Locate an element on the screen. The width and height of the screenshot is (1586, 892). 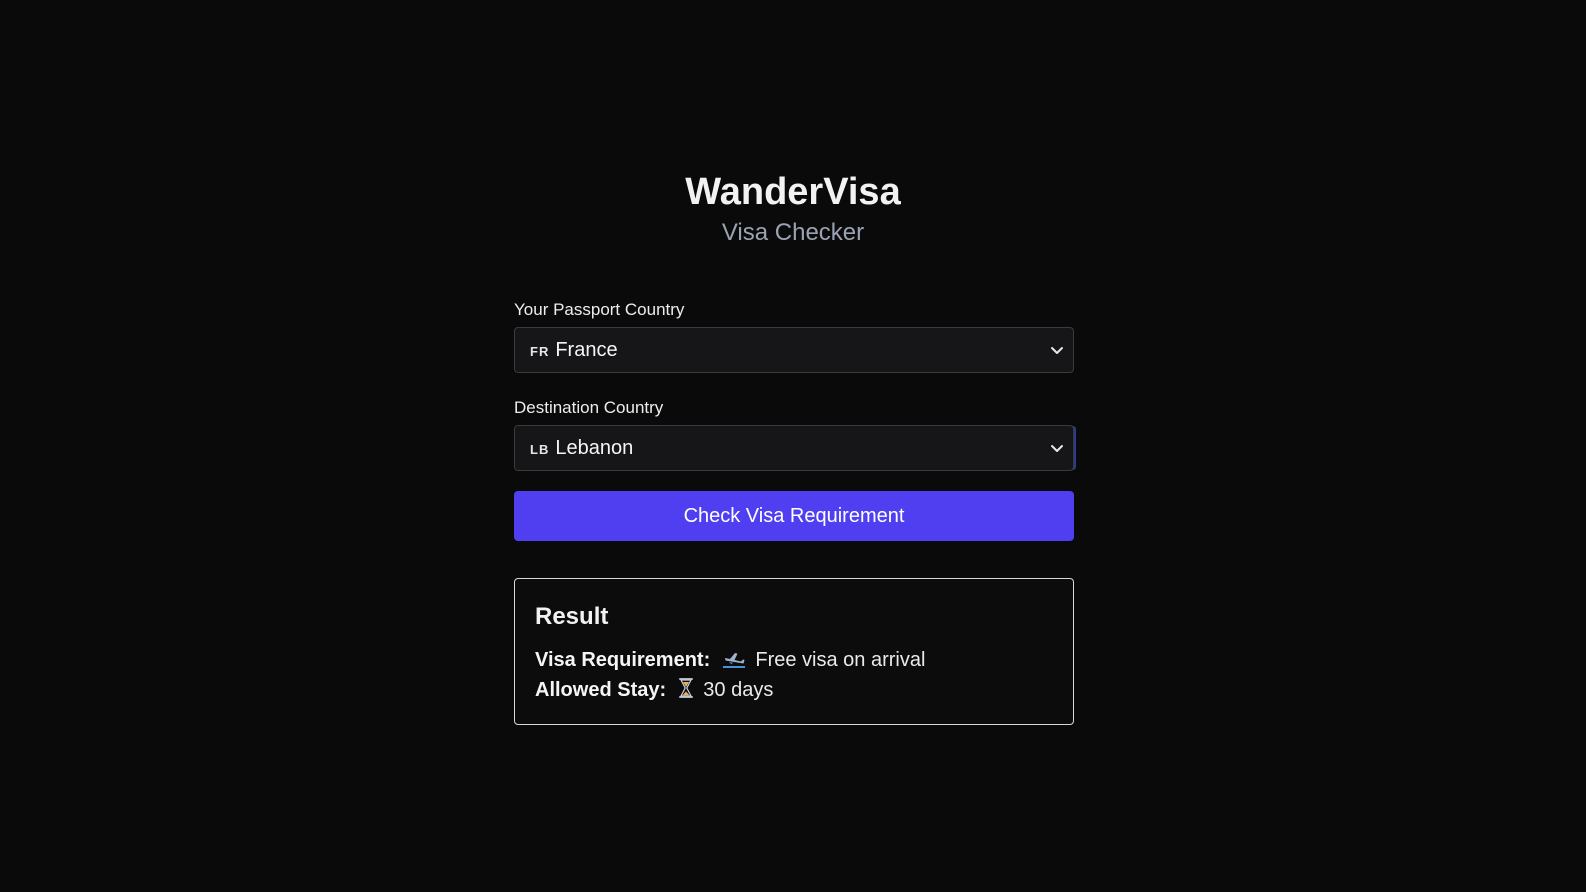
destination-country-select: LB Lebanon is located at coordinates (794, 448).